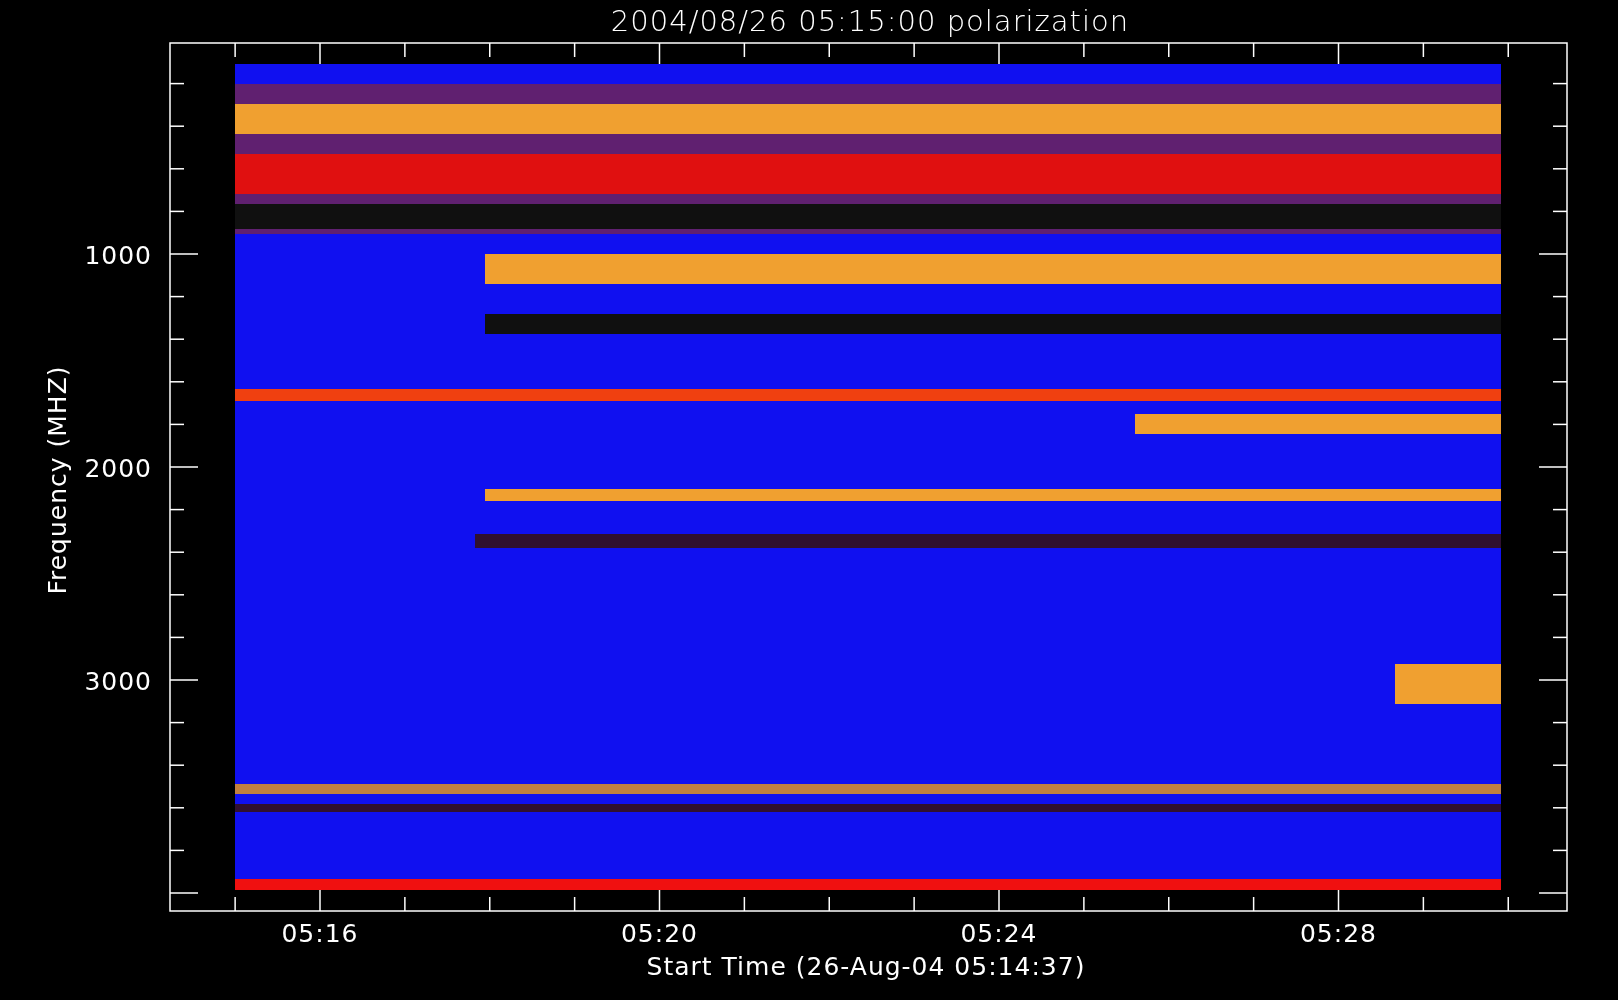  What do you see at coordinates (118, 468) in the screenshot?
I see `y-tick-label: 2000` at bounding box center [118, 468].